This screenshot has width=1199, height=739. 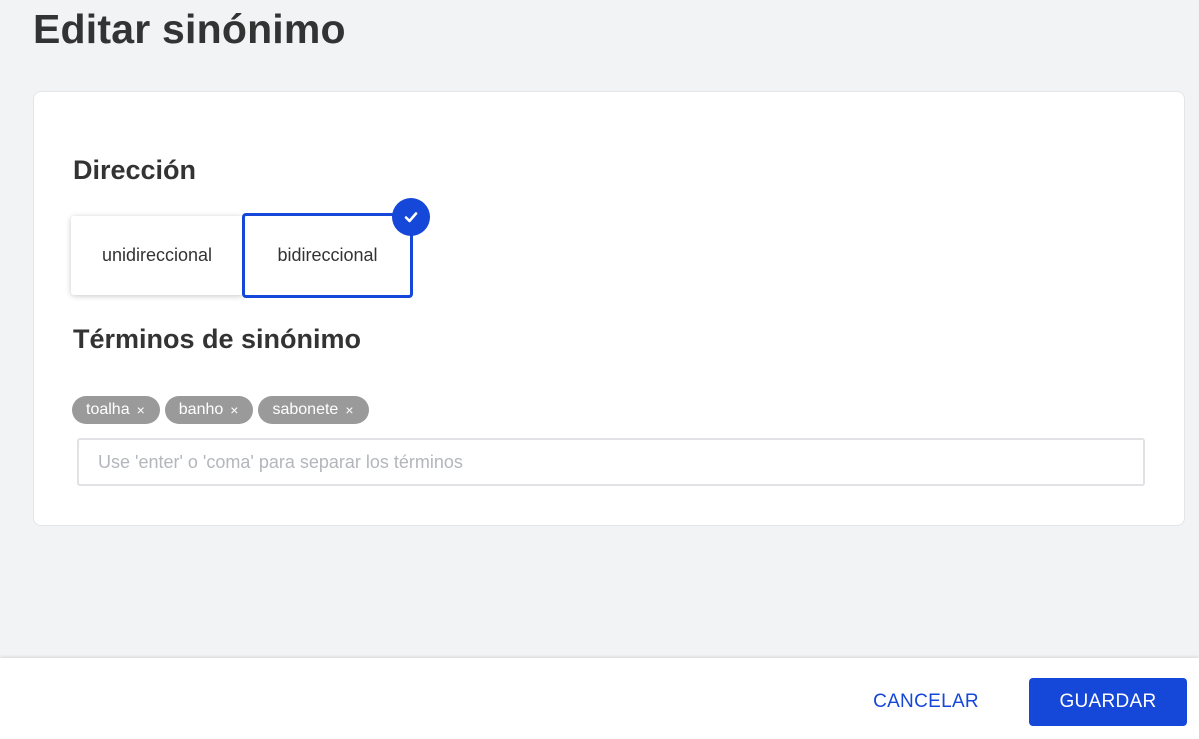 I want to click on term-tag: banho ×, so click(x=209, y=410).